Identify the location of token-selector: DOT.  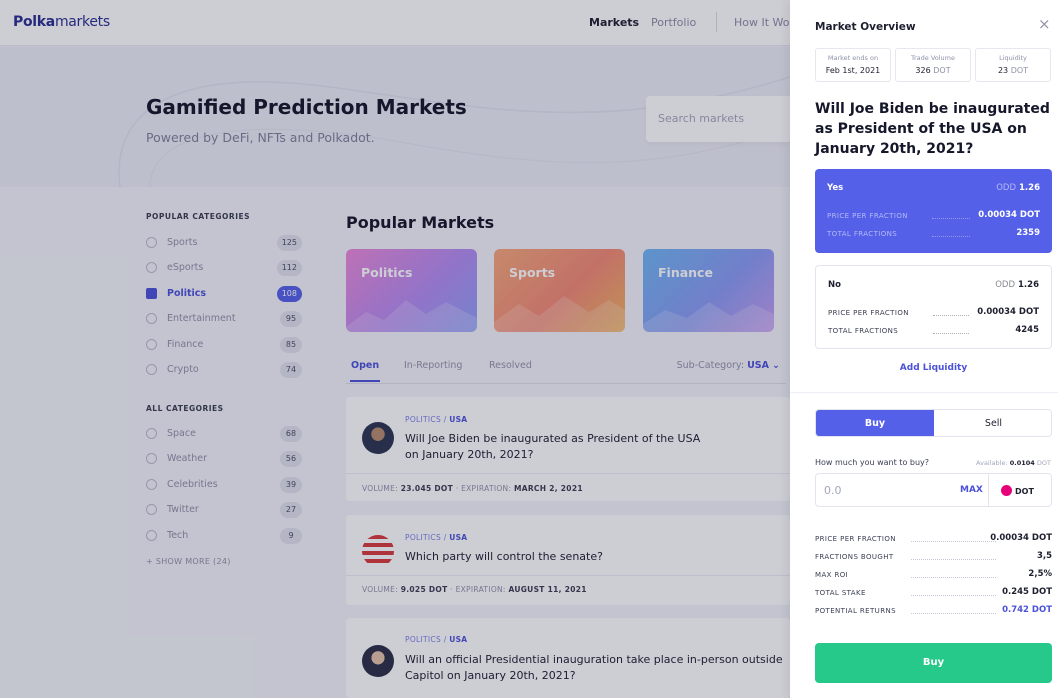
(1017, 490).